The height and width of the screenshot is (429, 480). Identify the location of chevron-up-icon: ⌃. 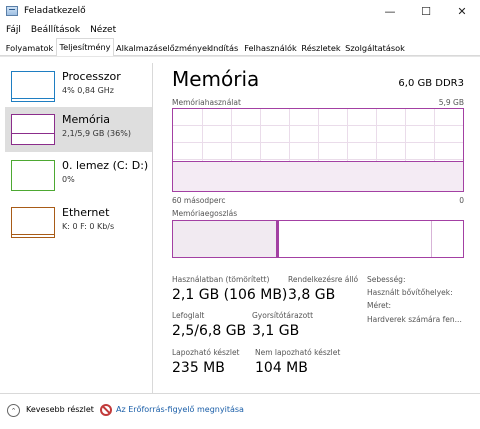
(13, 410).